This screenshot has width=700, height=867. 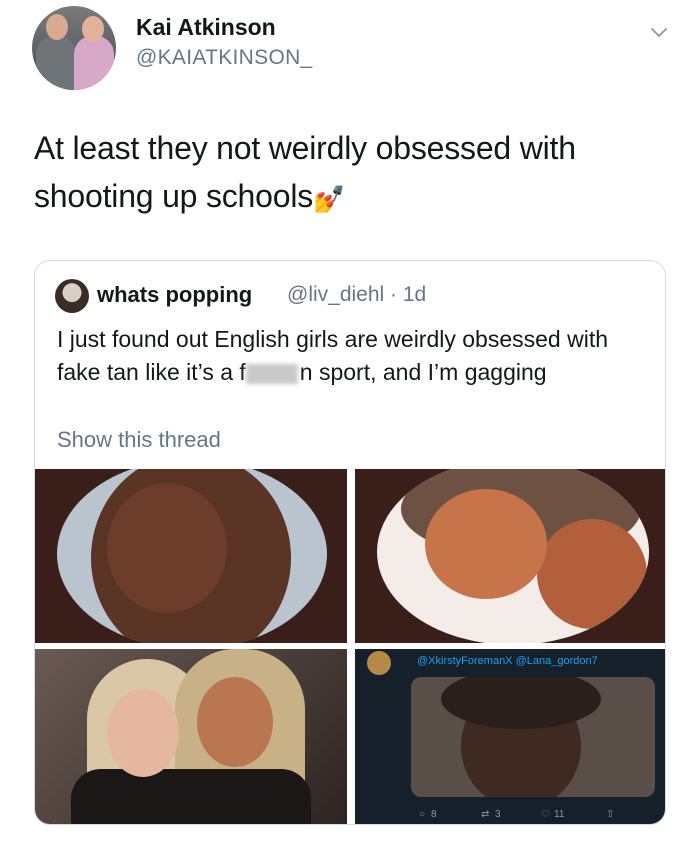 I want to click on like-icon: ♡, so click(x=545, y=814).